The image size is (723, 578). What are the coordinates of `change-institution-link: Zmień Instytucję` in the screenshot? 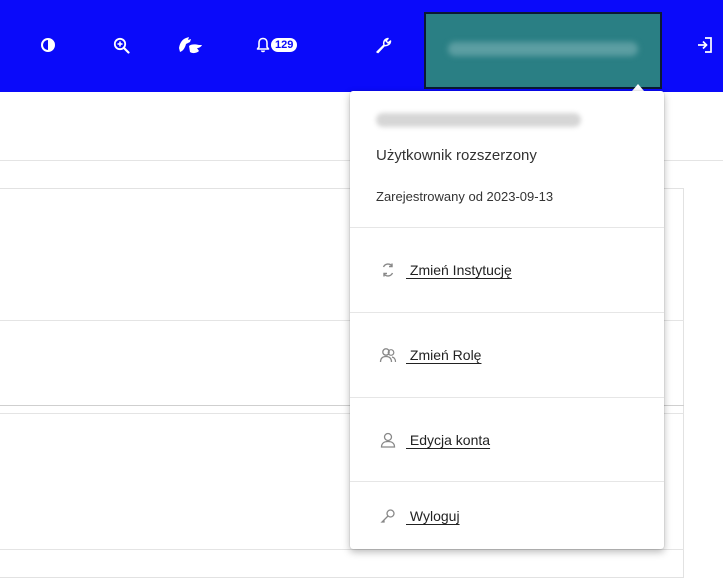 It's located at (507, 270).